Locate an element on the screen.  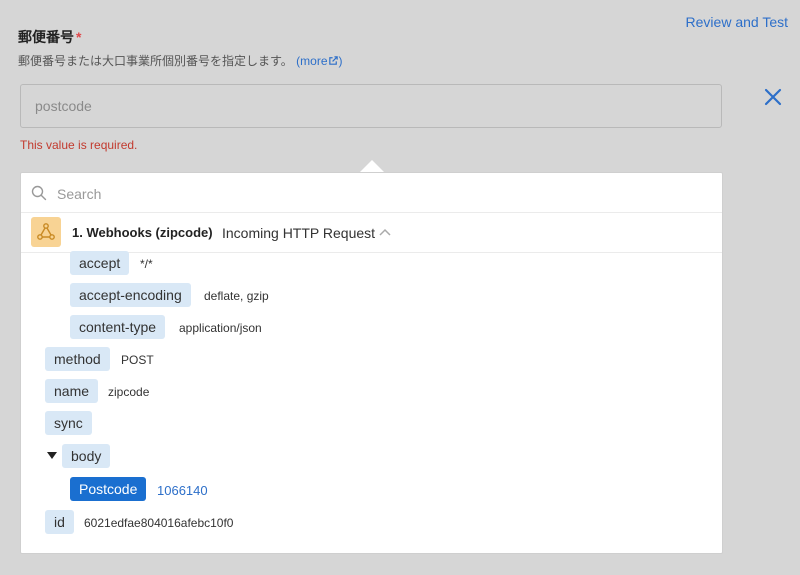
chevron-up-icon is located at coordinates (385, 232).